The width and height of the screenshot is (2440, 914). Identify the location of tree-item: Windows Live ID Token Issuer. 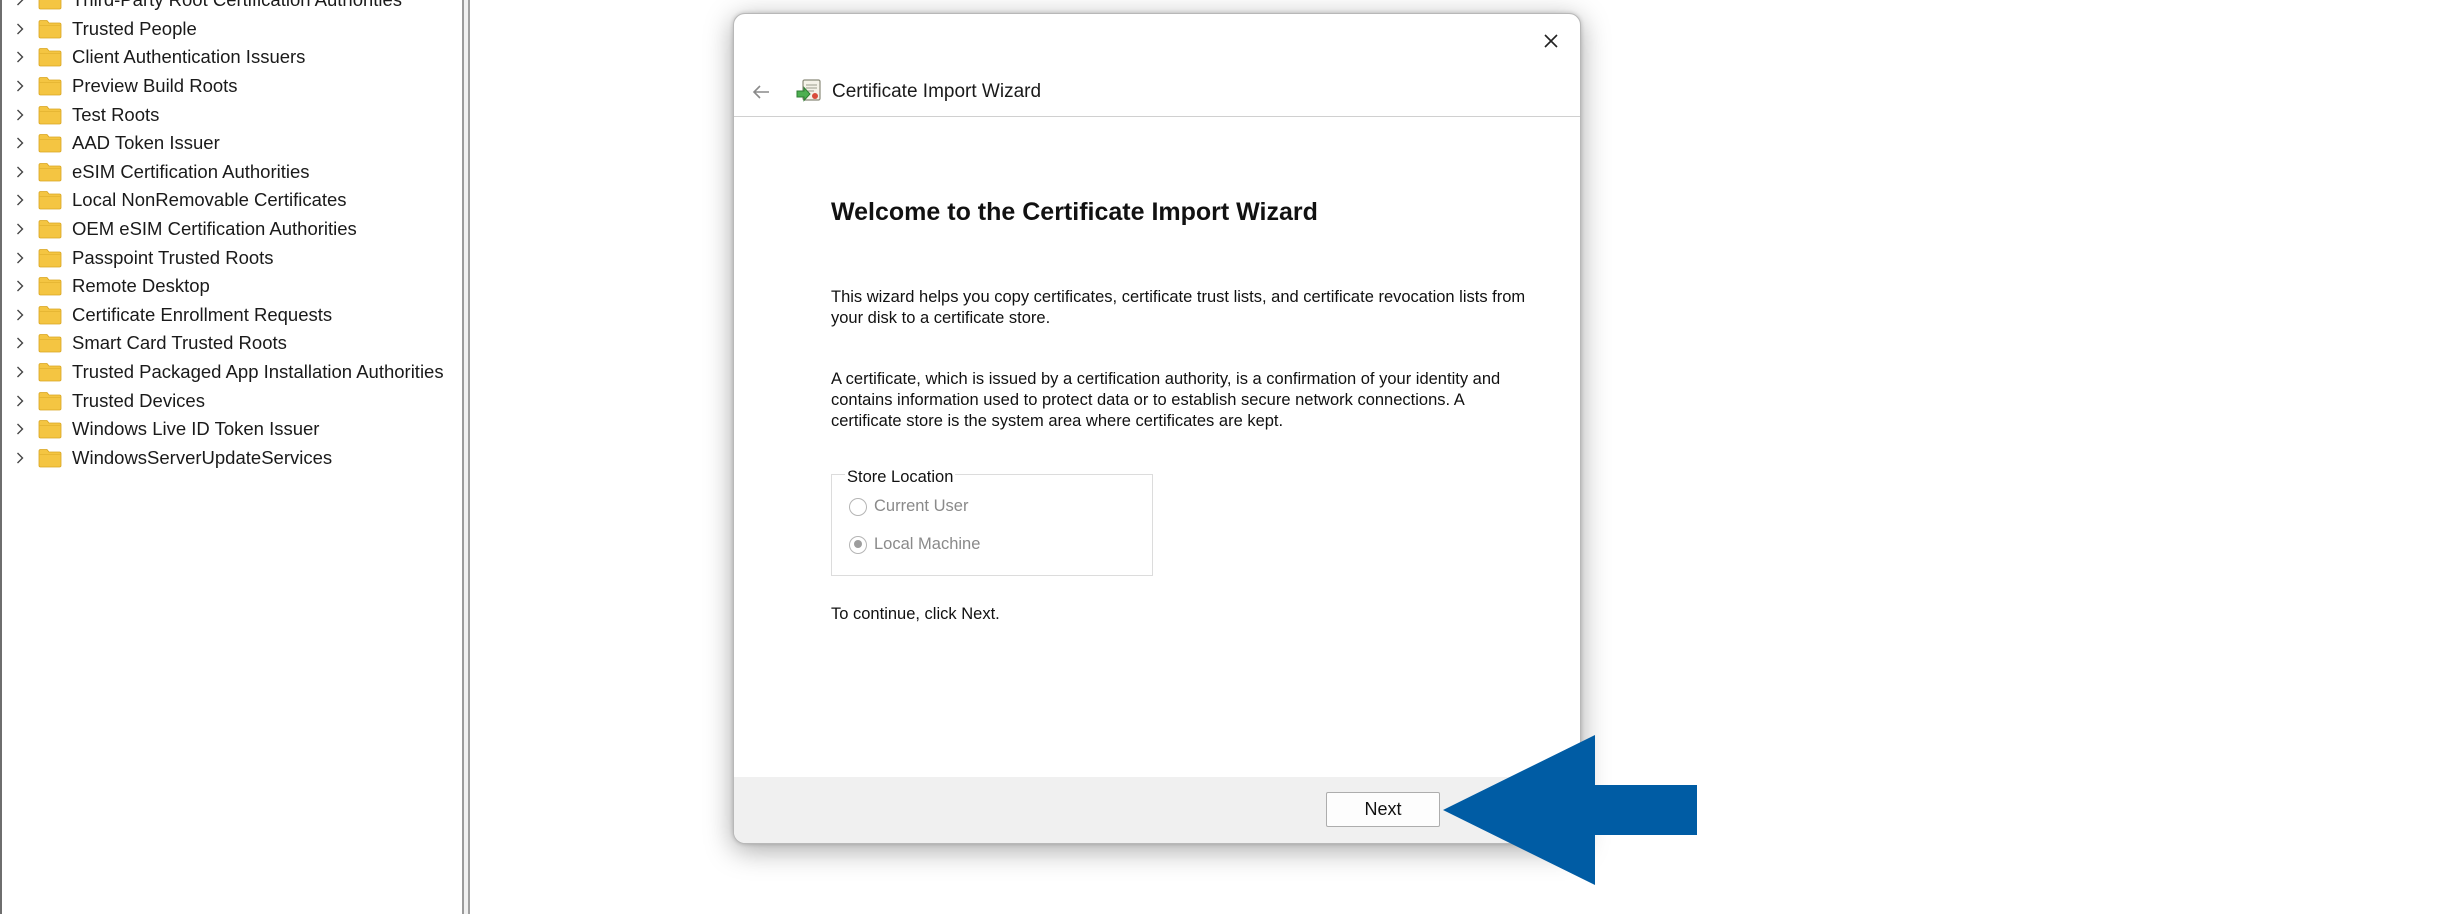
(223, 429).